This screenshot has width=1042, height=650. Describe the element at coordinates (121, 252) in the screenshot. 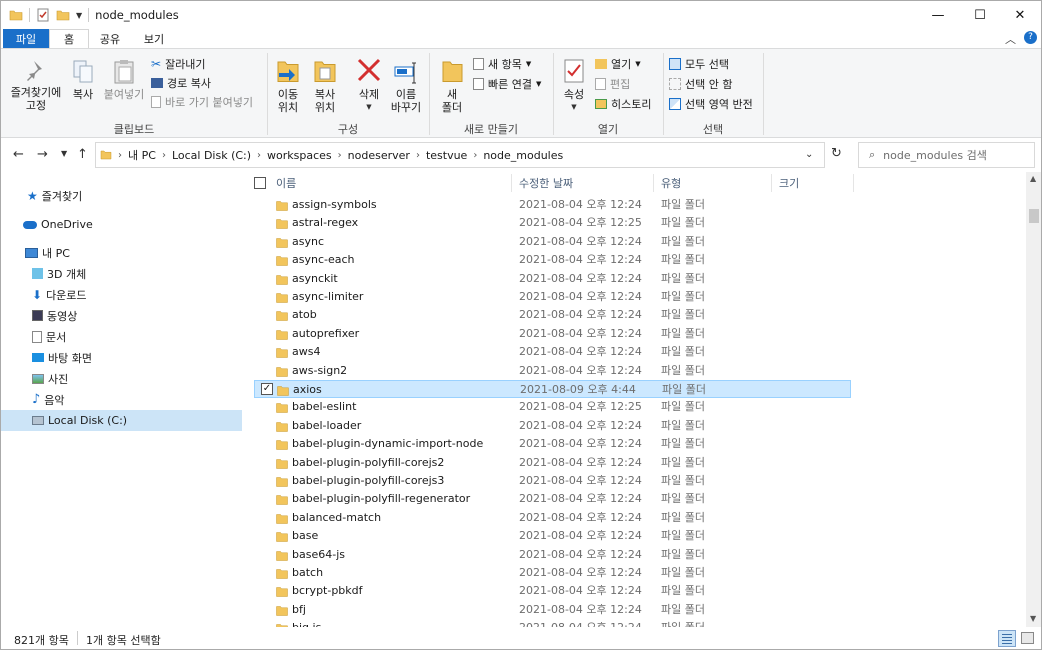

I see `nav-this-pc: 내 PC` at that location.